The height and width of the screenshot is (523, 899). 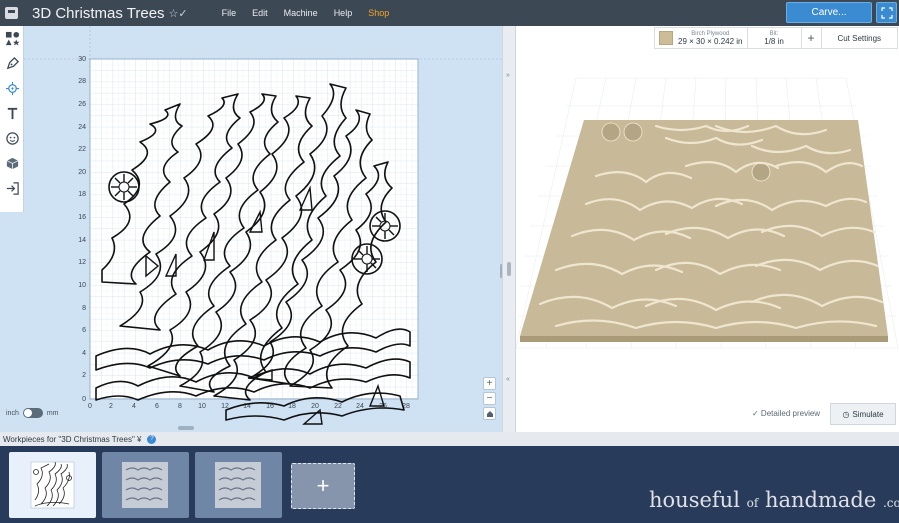 What do you see at coordinates (202, 406) in the screenshot?
I see `x-tick: 10` at bounding box center [202, 406].